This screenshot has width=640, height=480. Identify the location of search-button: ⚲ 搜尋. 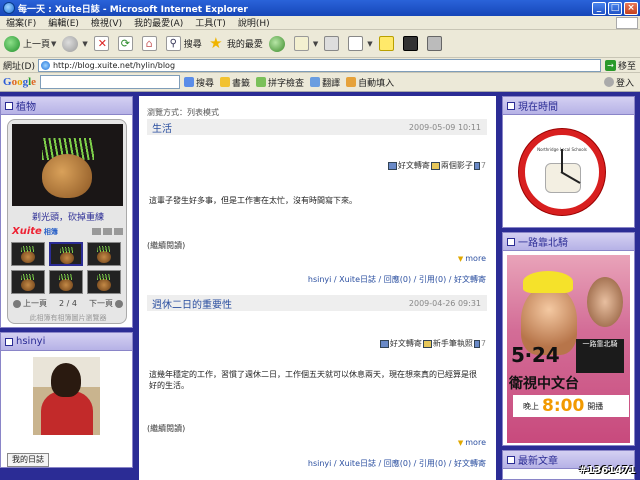
(183, 43).